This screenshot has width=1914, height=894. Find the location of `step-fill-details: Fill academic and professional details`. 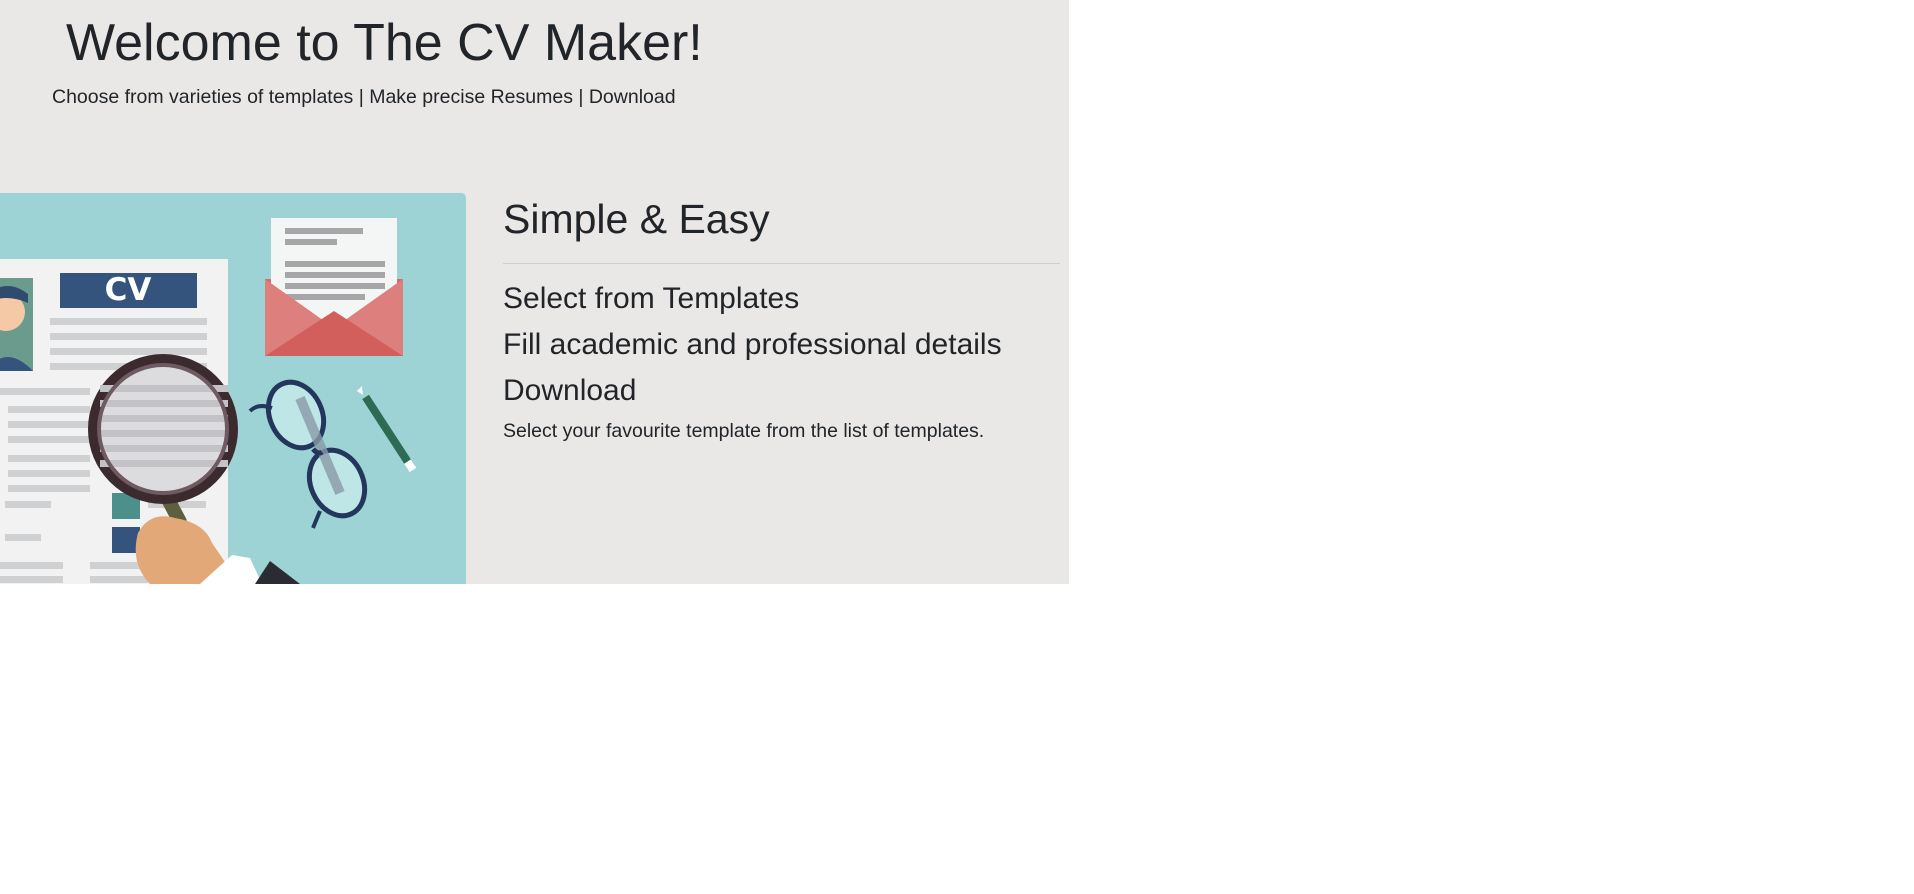

step-fill-details: Fill academic and professional details is located at coordinates (752, 344).